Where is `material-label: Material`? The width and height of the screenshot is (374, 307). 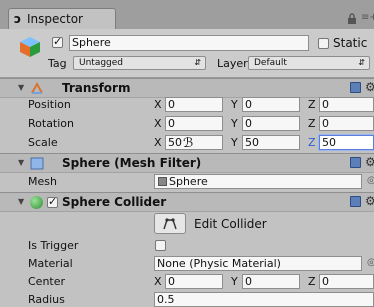 material-label: Material is located at coordinates (50, 263).